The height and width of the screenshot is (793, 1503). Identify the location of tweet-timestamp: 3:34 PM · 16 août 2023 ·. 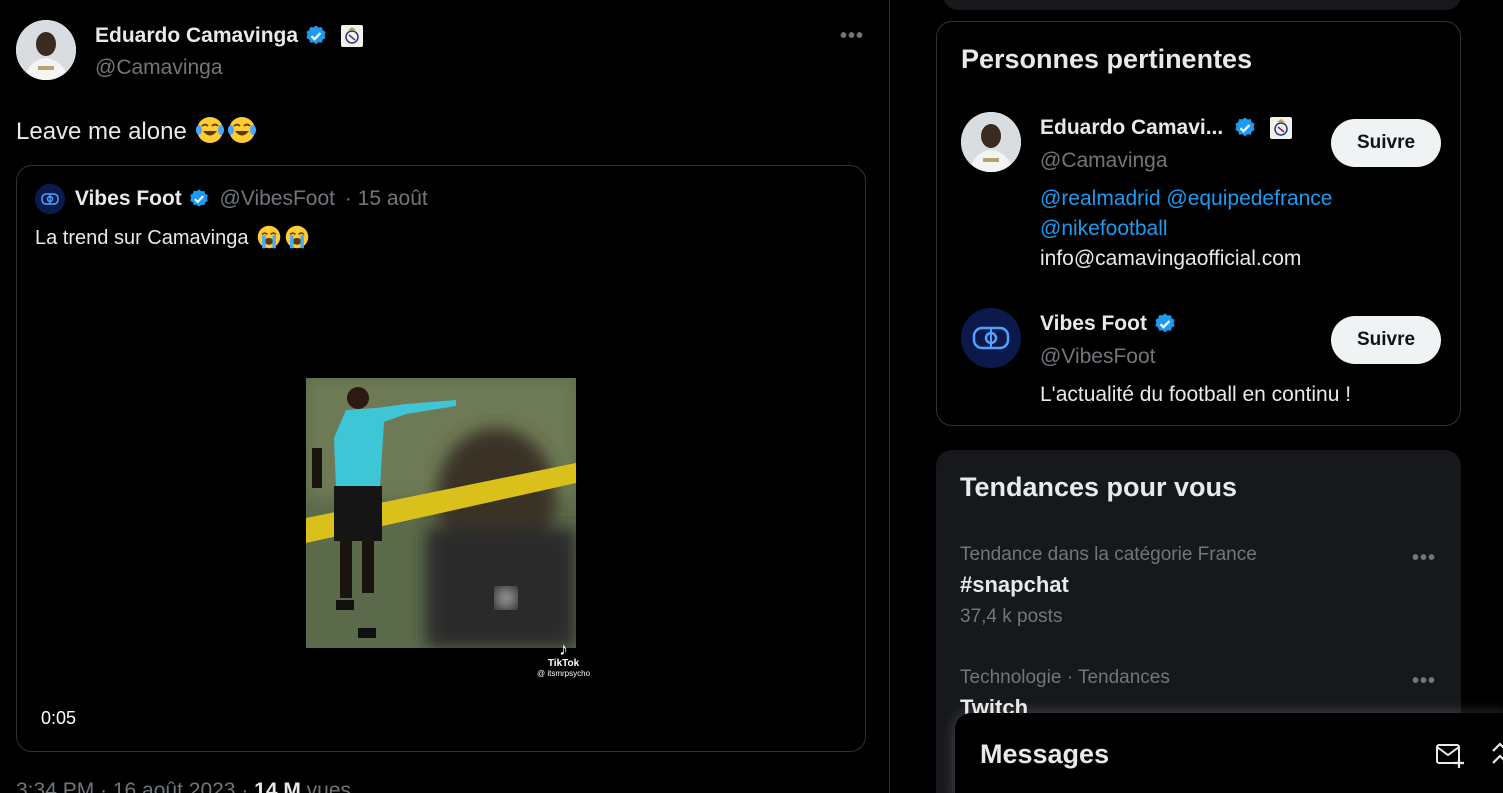
(135, 786).